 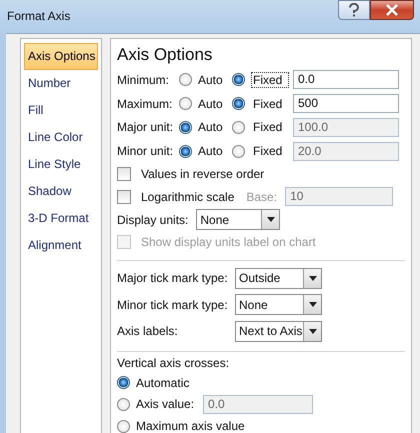 What do you see at coordinates (165, 55) in the screenshot?
I see `section-heading: Axis Options` at bounding box center [165, 55].